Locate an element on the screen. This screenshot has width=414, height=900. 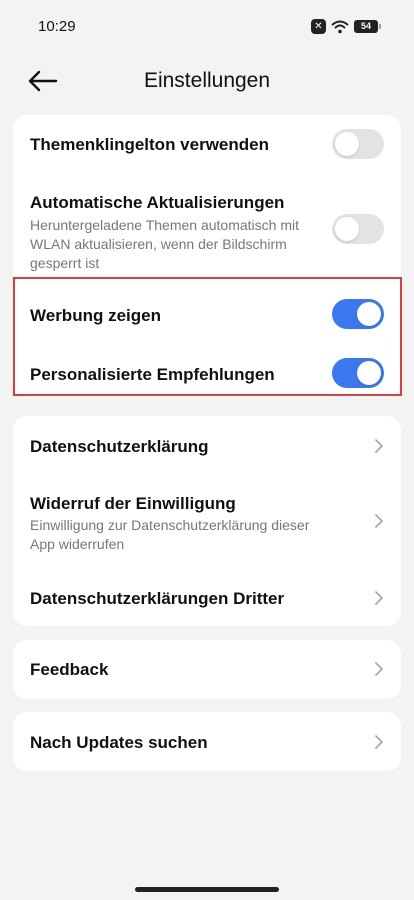
status-icons: ✕ 54 is located at coordinates (346, 26).